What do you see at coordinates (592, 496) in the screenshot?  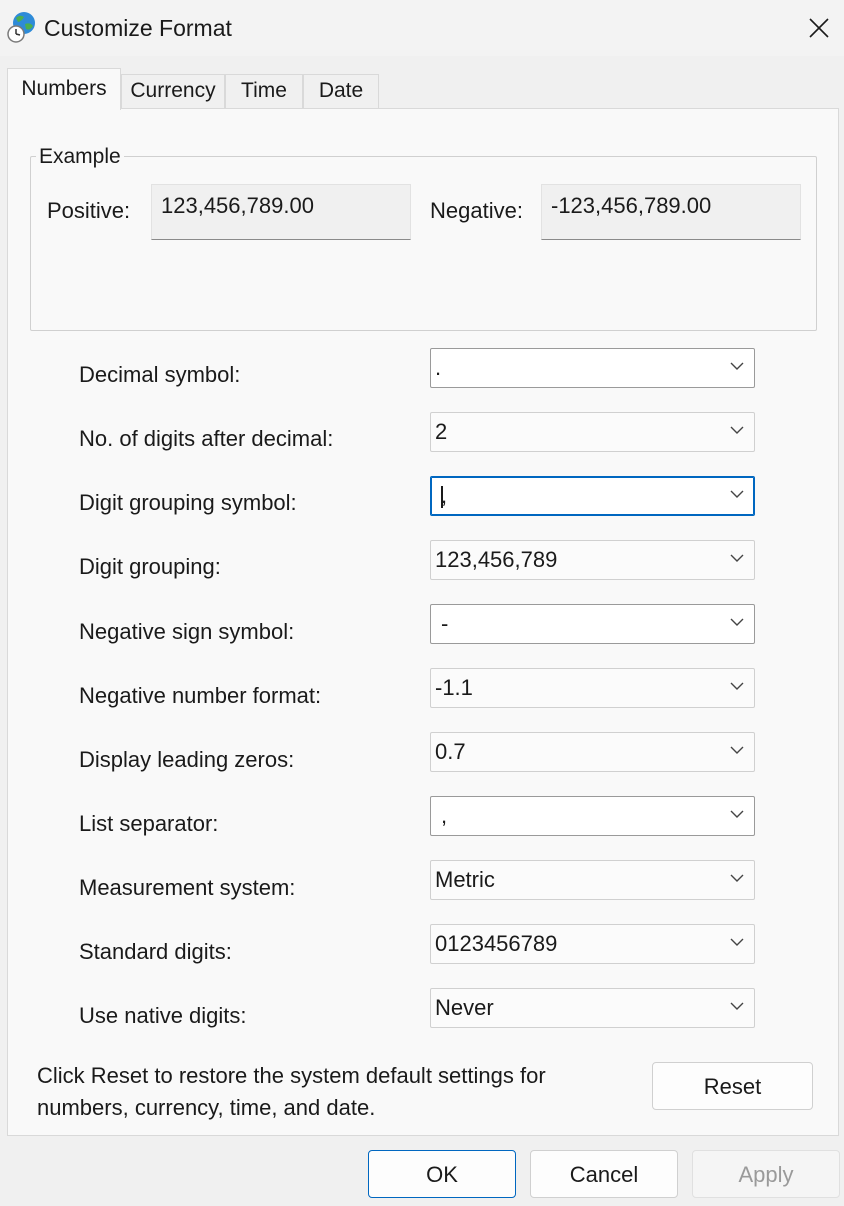 I see `digit-grouping-symbol-combo: ,` at bounding box center [592, 496].